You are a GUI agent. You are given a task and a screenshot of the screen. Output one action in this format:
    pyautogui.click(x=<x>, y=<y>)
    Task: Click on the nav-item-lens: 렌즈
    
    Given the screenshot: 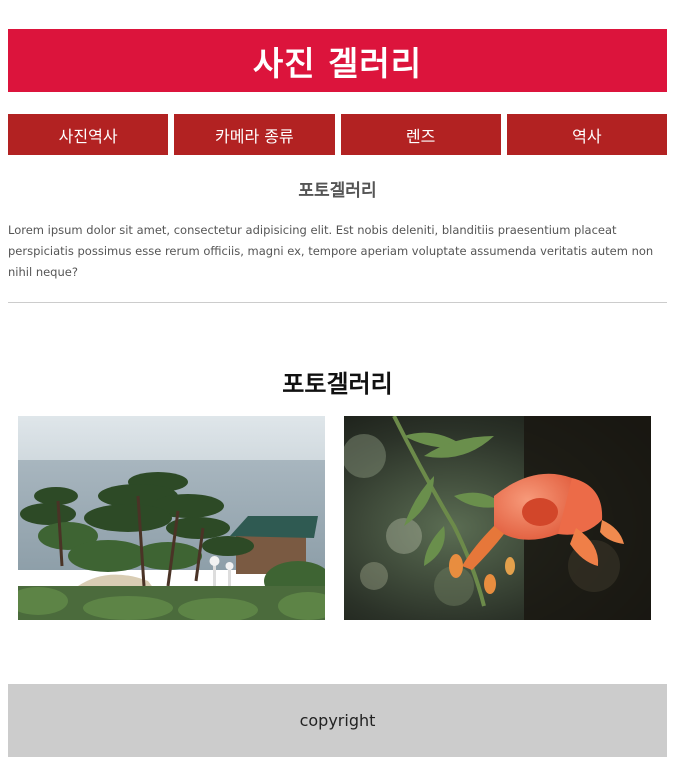 What is the action you would take?
    pyautogui.click(x=420, y=134)
    